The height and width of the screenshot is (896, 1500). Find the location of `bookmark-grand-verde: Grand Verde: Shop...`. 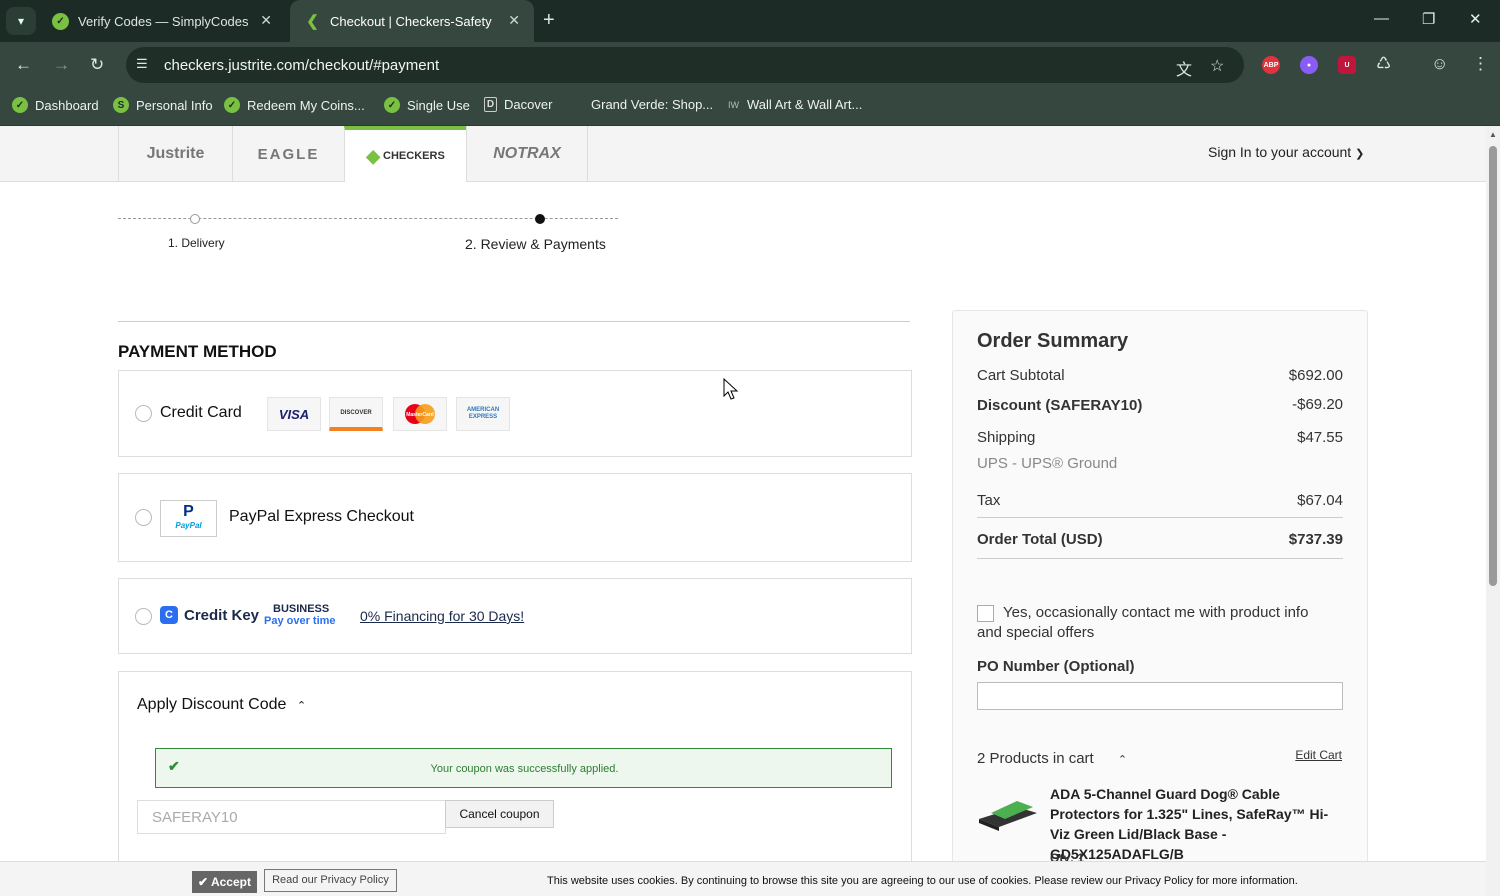

bookmark-grand-verde: Grand Verde: Shop... is located at coordinates (652, 104).